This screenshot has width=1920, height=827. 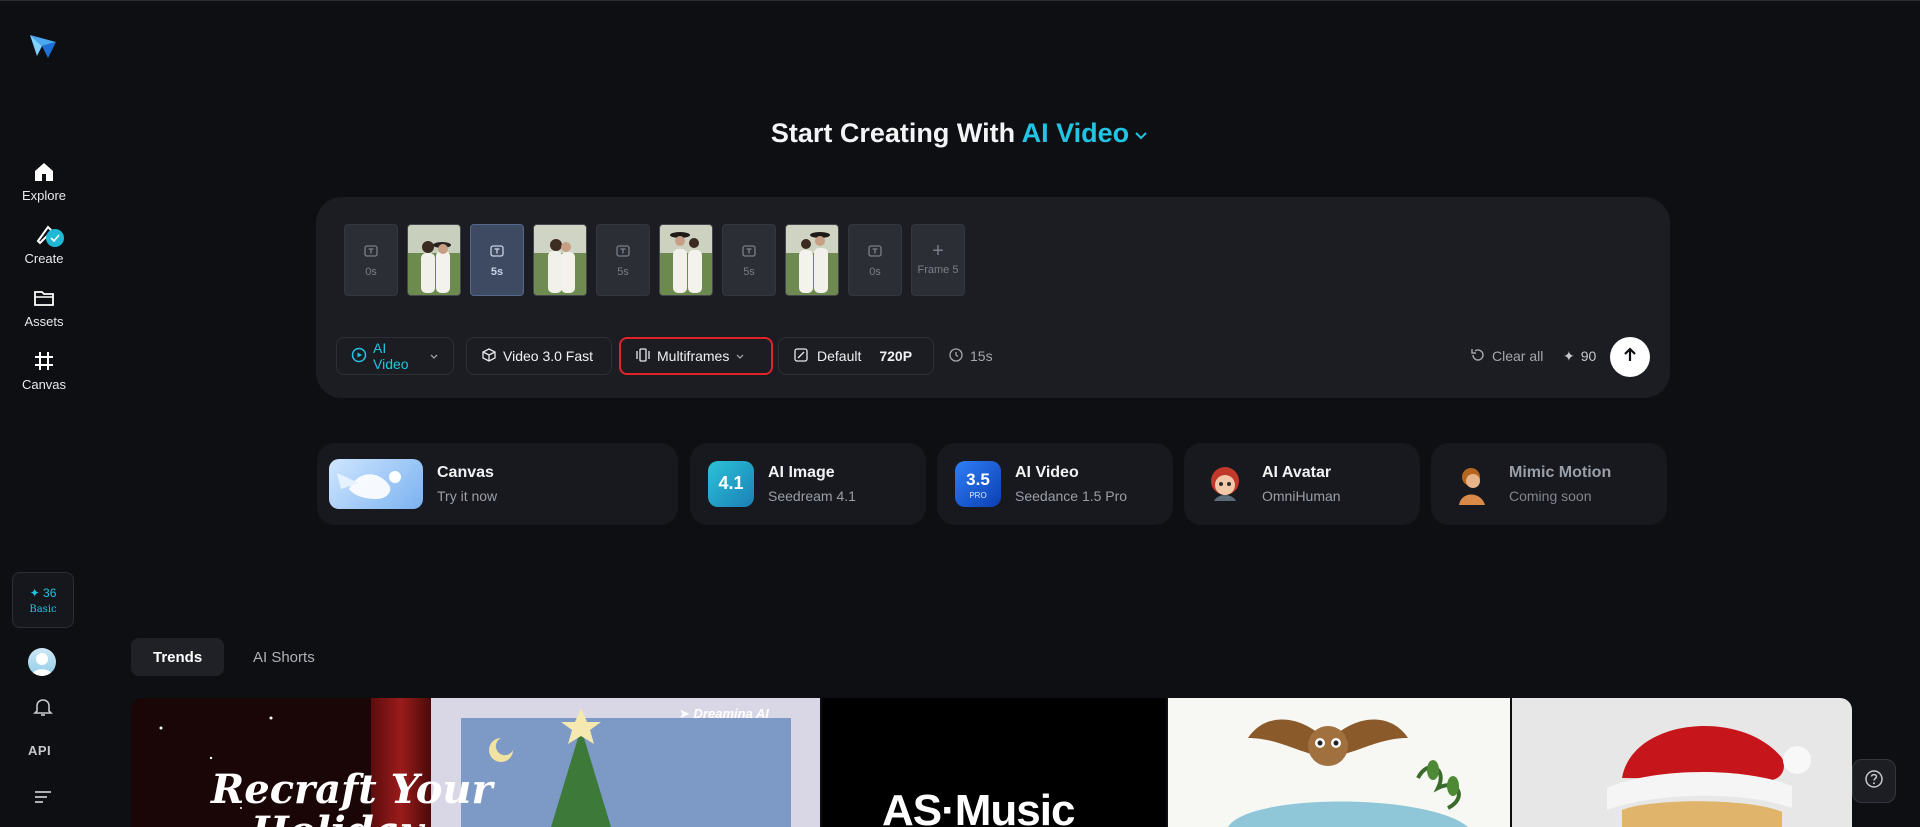 What do you see at coordinates (896, 356) in the screenshot?
I see `resolution-label: 720P` at bounding box center [896, 356].